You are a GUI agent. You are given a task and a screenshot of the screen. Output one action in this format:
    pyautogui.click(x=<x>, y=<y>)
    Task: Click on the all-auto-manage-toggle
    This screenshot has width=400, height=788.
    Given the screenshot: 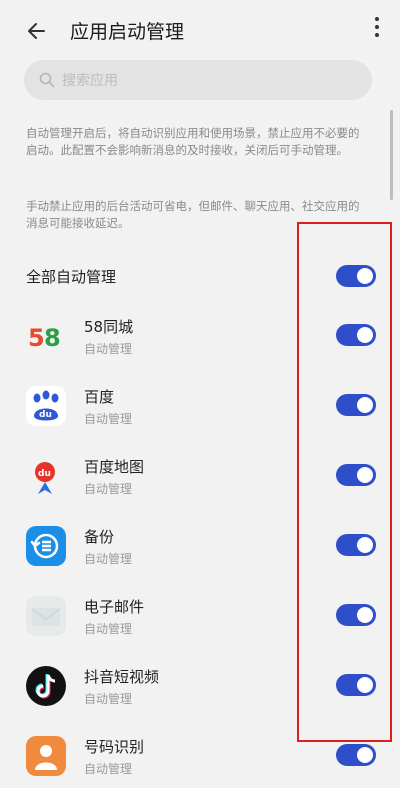 What is the action you would take?
    pyautogui.click(x=356, y=276)
    